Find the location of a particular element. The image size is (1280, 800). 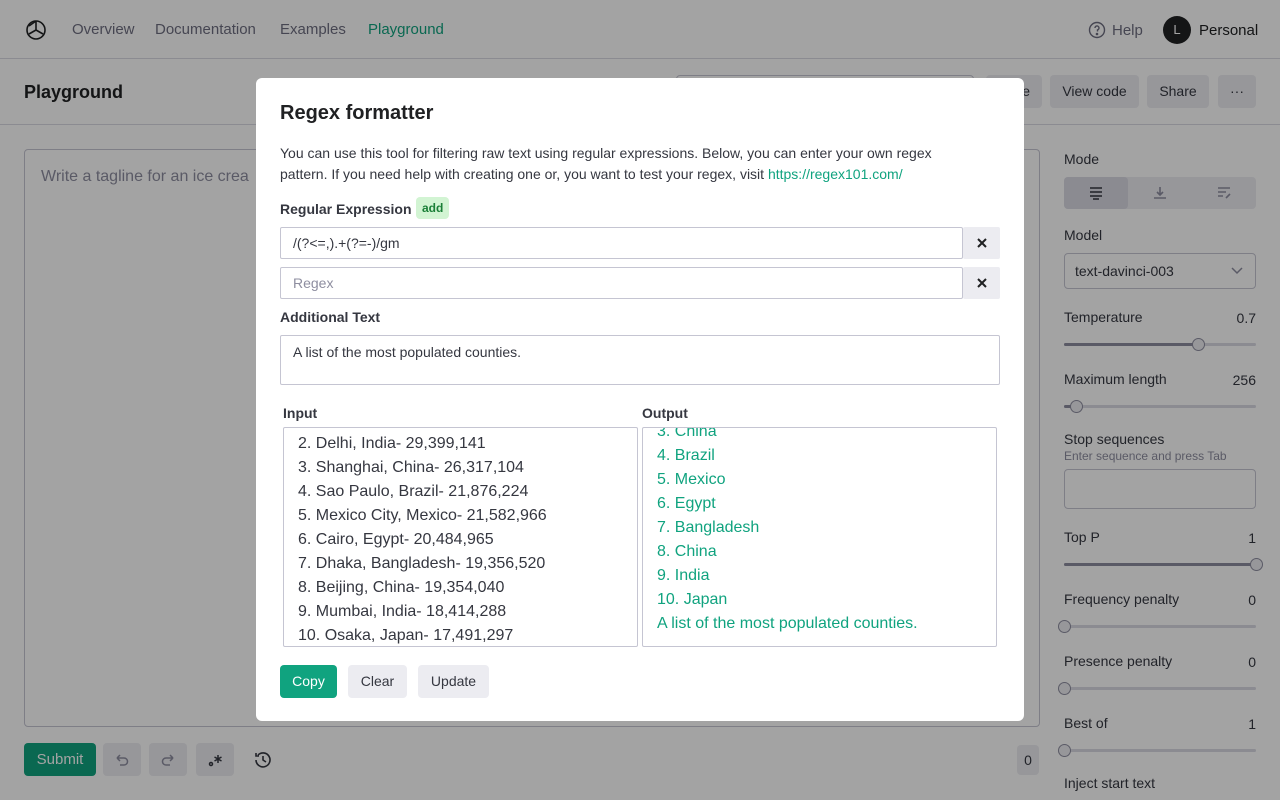

add-regex-button: add is located at coordinates (433, 208).